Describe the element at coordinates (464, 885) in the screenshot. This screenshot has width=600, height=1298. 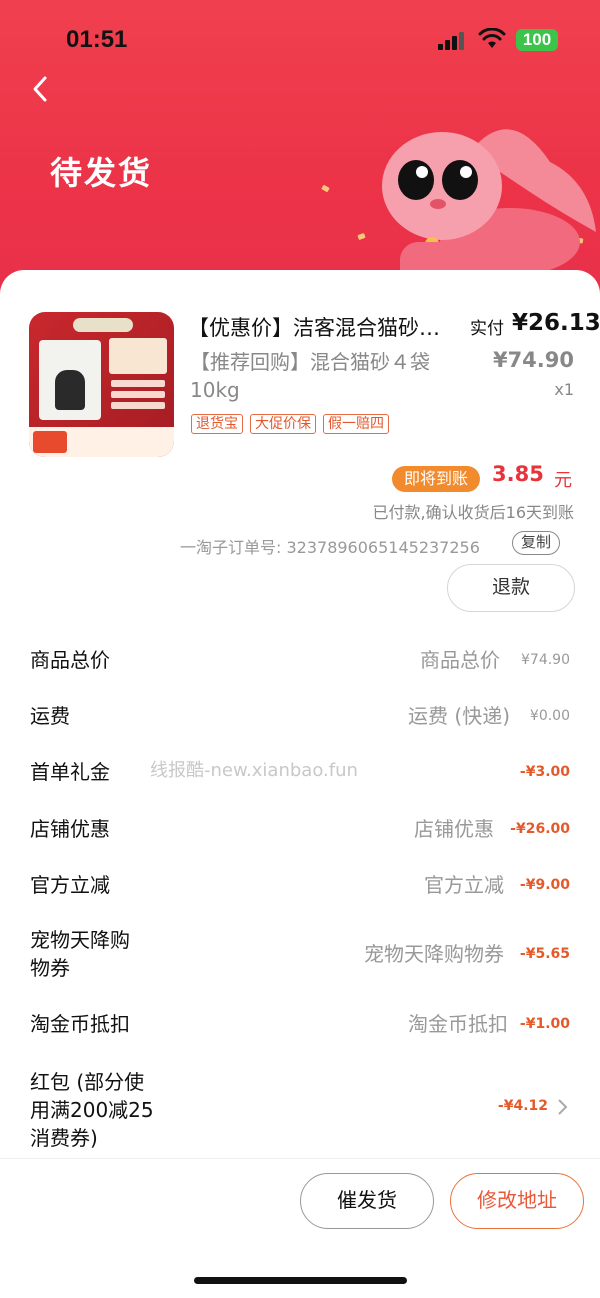
I see `price-row-sublabel: 官方立减` at that location.